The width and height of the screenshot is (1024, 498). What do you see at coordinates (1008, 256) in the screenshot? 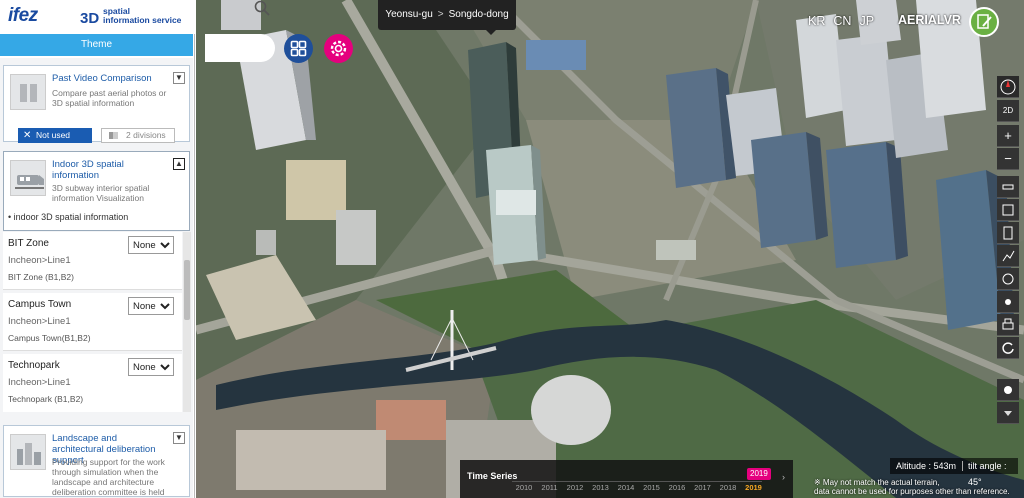
I see `chart-icon` at bounding box center [1008, 256].